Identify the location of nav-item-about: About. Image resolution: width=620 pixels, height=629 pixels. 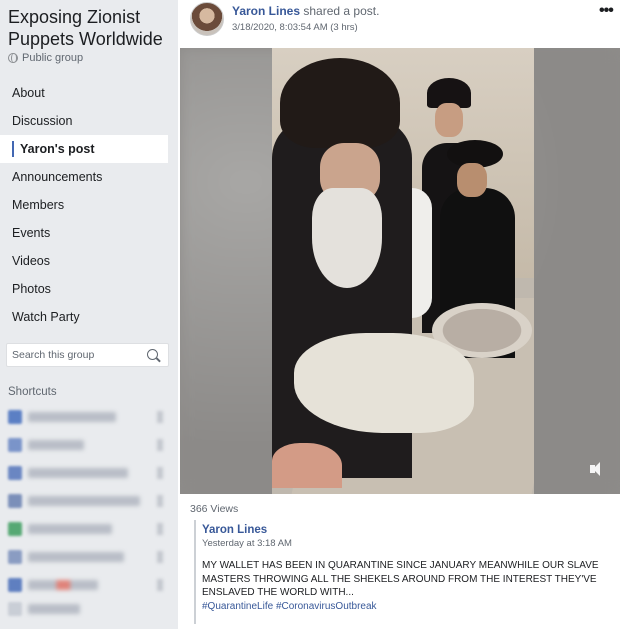
(89, 93).